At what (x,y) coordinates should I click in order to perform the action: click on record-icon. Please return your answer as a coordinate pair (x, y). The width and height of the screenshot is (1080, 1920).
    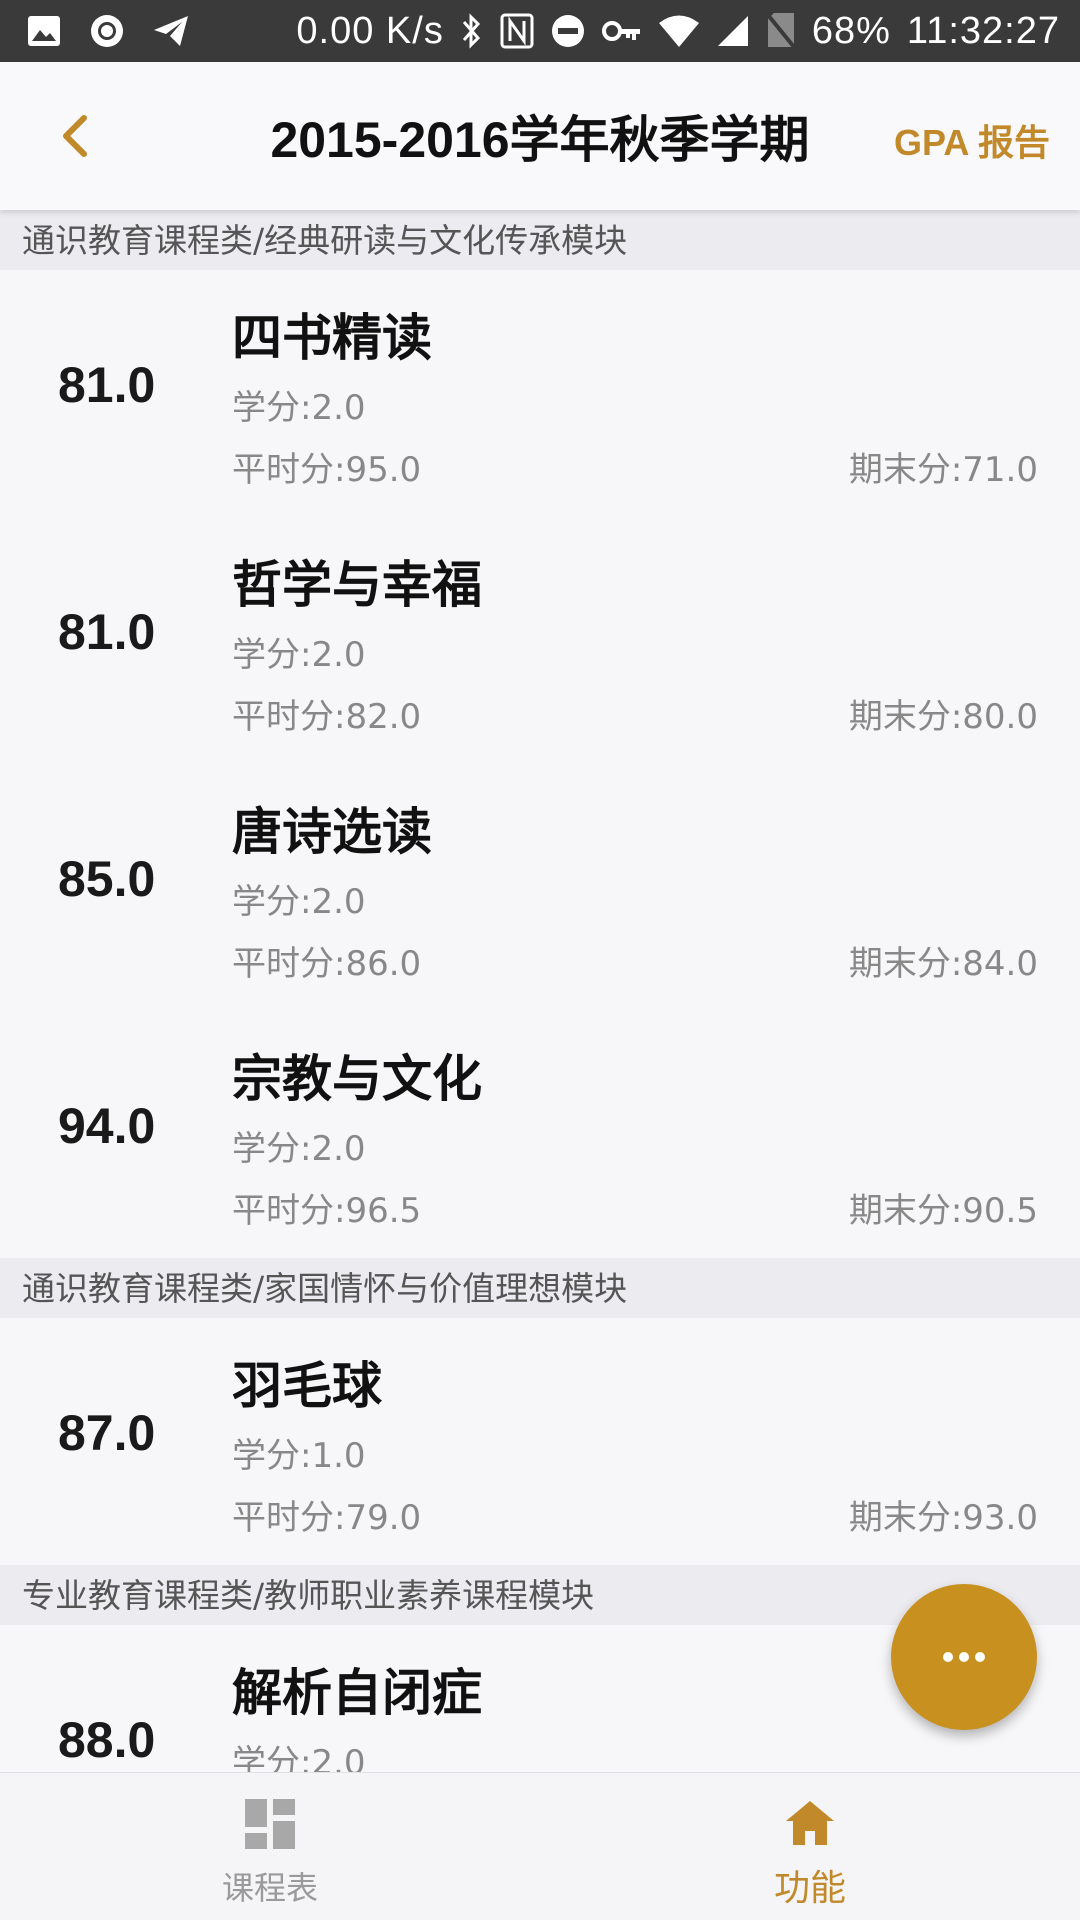
    Looking at the image, I should click on (107, 31).